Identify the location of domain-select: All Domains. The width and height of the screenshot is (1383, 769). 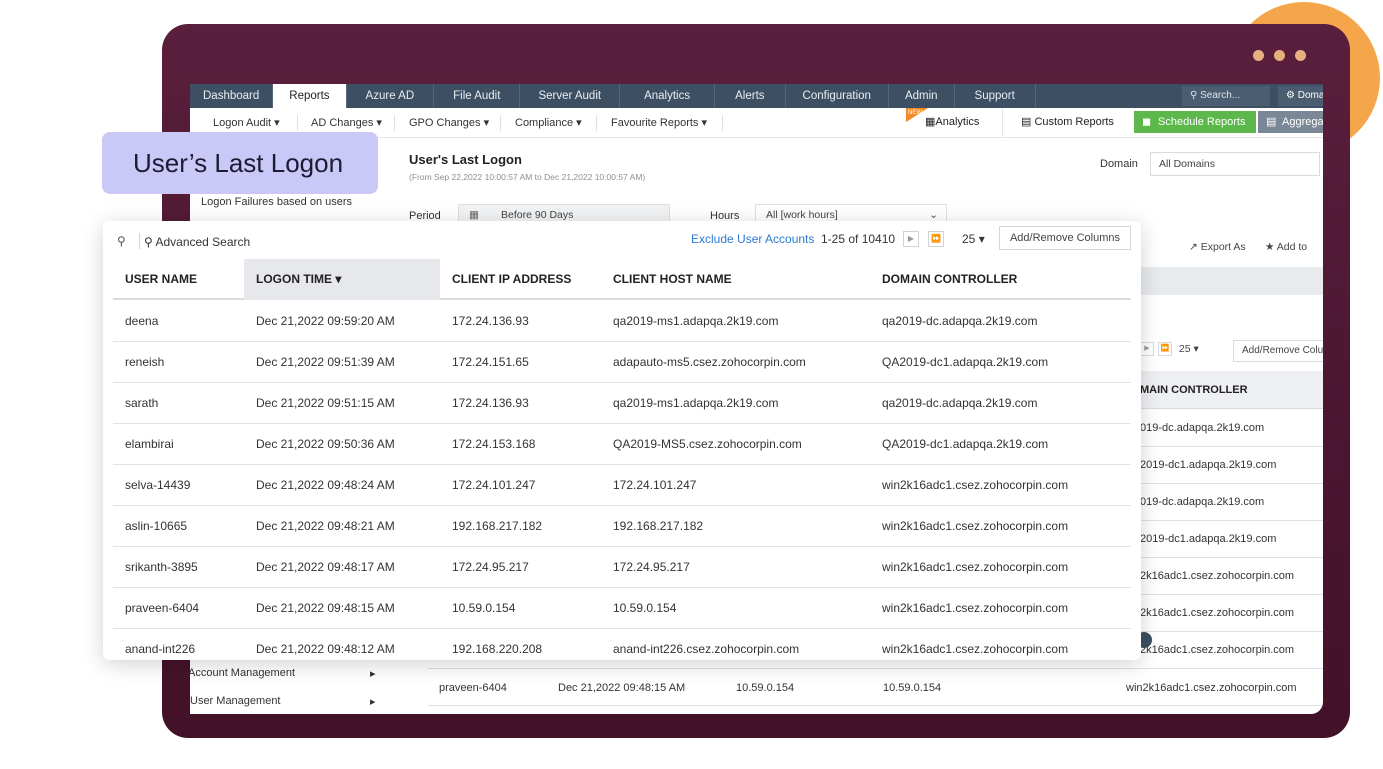
(1235, 164).